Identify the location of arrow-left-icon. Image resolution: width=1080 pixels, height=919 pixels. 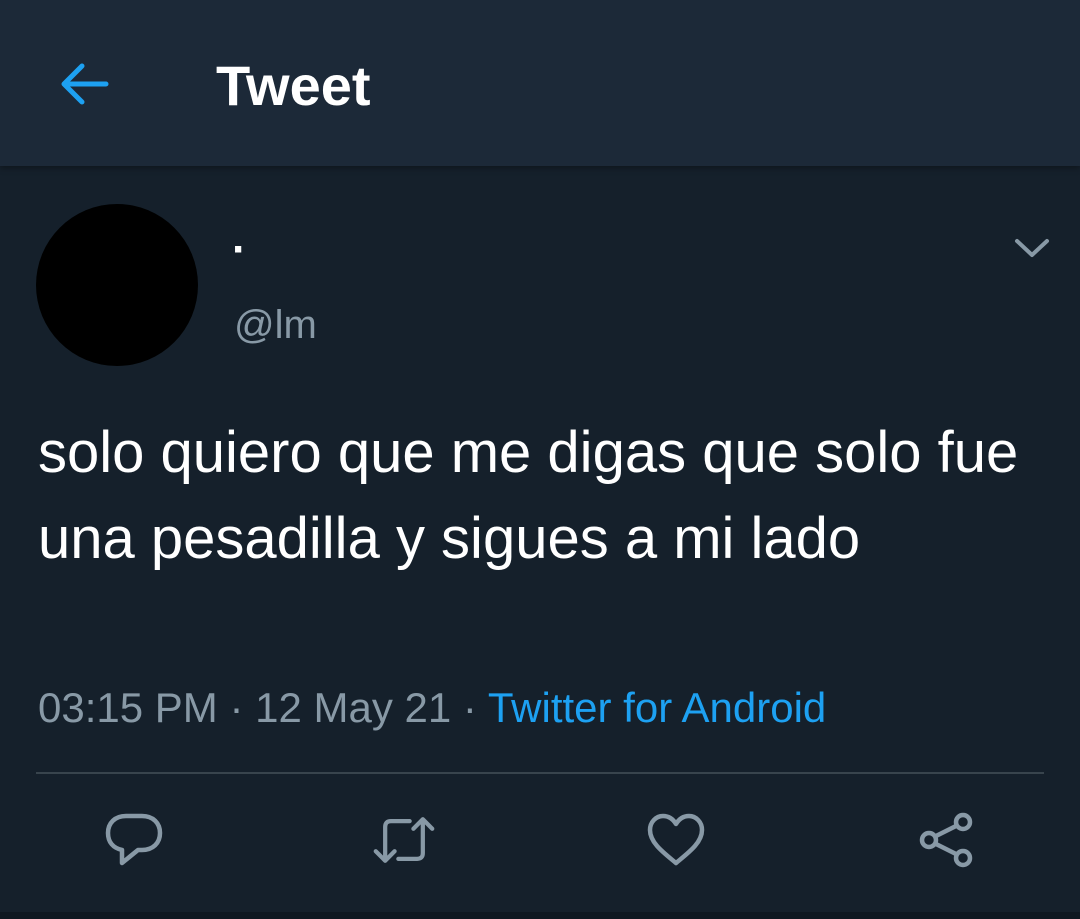
(85, 84).